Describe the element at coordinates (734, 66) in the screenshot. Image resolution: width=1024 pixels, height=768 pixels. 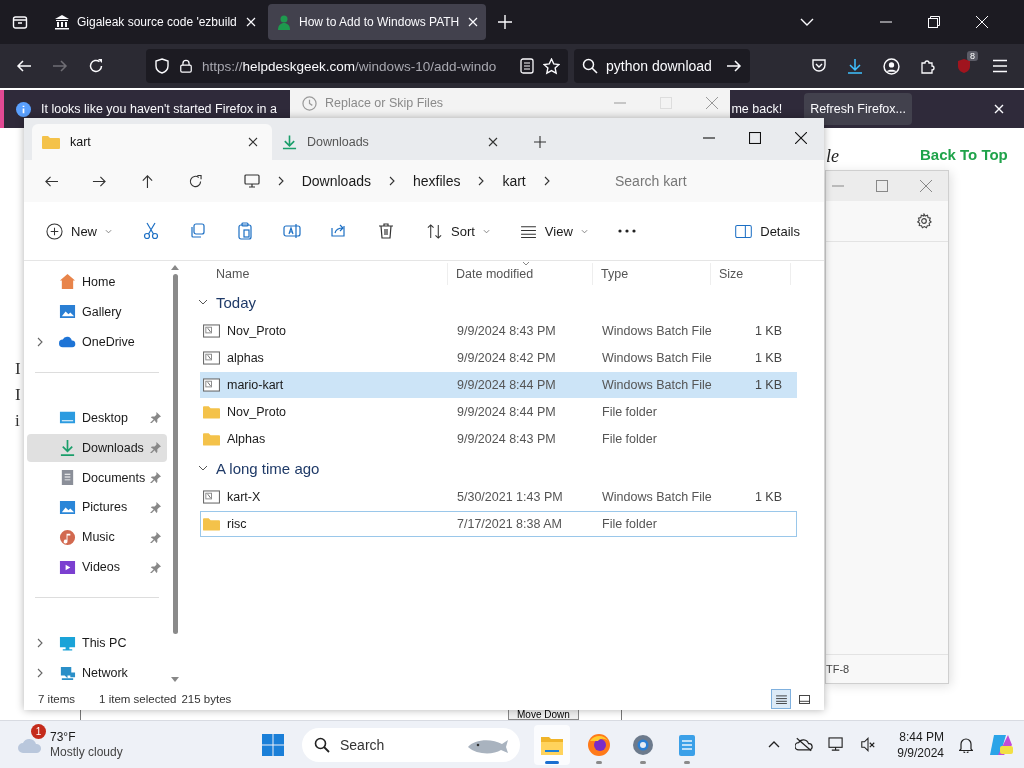
I see `arrow-right-icon` at that location.